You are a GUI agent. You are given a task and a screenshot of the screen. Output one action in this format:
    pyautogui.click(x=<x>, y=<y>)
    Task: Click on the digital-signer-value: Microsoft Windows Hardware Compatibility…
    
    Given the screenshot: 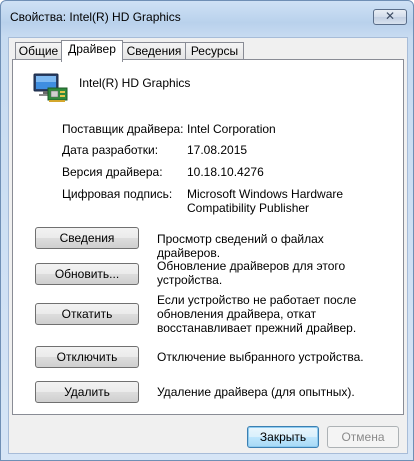 What is the action you would take?
    pyautogui.click(x=265, y=201)
    